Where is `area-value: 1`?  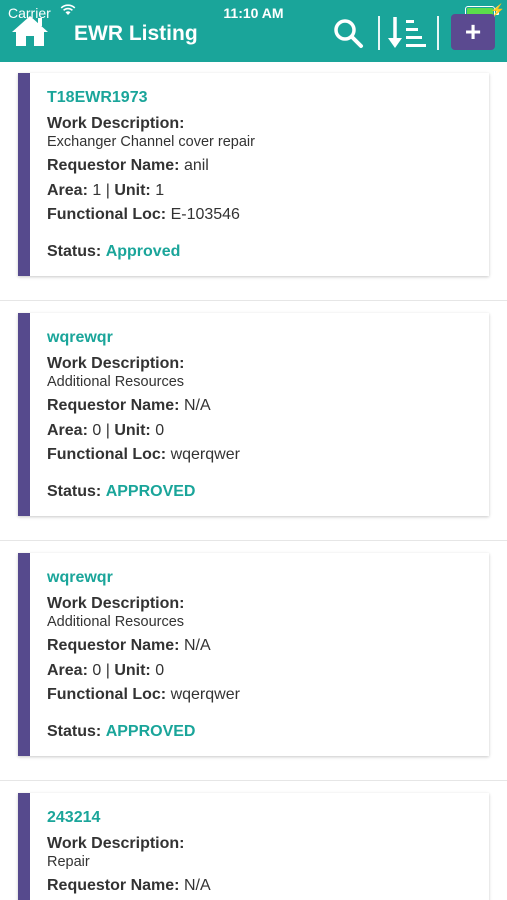 area-value: 1 is located at coordinates (97, 190).